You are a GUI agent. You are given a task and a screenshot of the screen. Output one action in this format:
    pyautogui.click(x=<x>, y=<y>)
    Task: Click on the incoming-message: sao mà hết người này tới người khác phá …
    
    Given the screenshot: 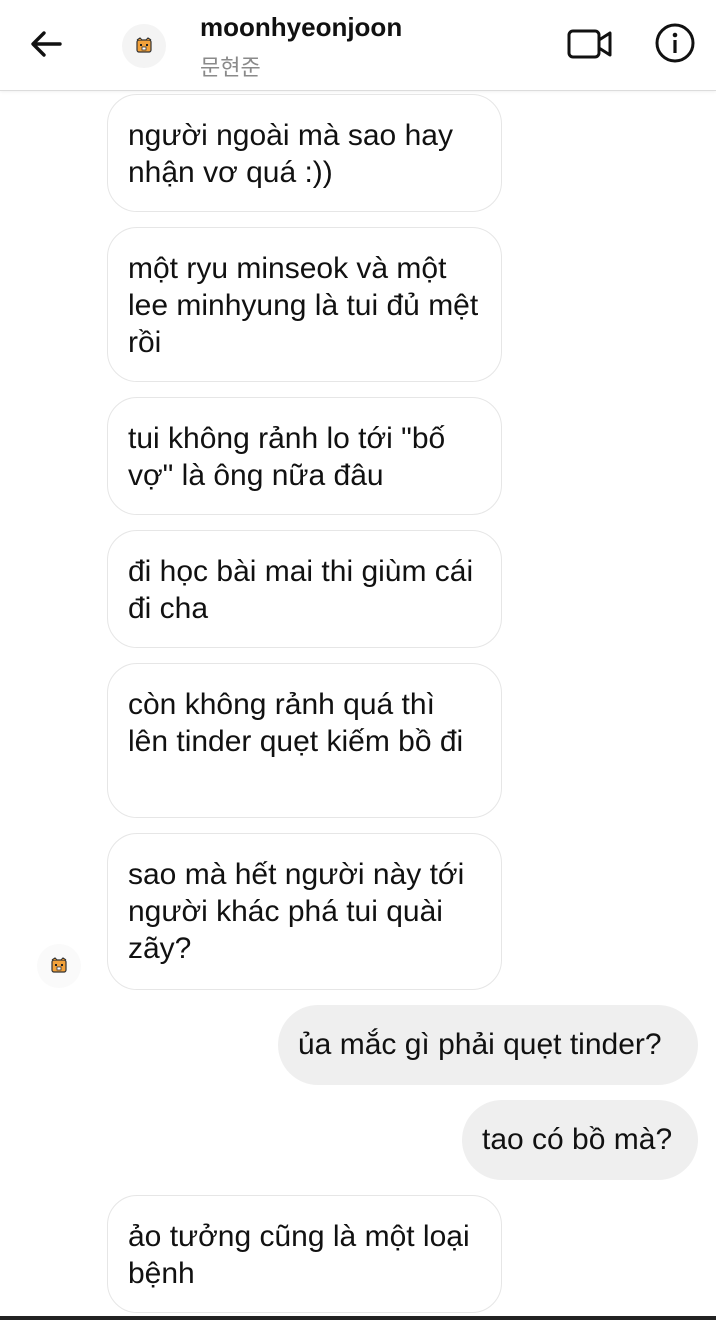 What is the action you would take?
    pyautogui.click(x=304, y=911)
    